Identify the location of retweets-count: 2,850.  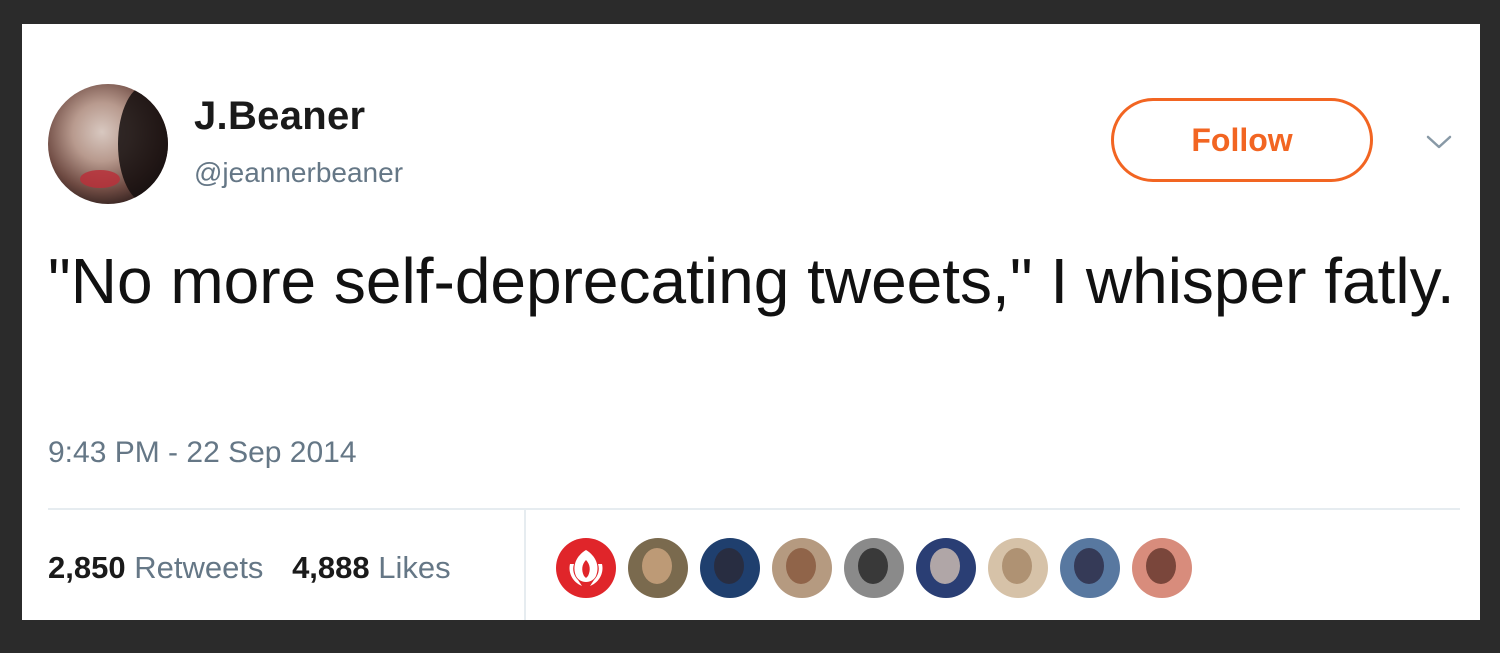
(87, 567).